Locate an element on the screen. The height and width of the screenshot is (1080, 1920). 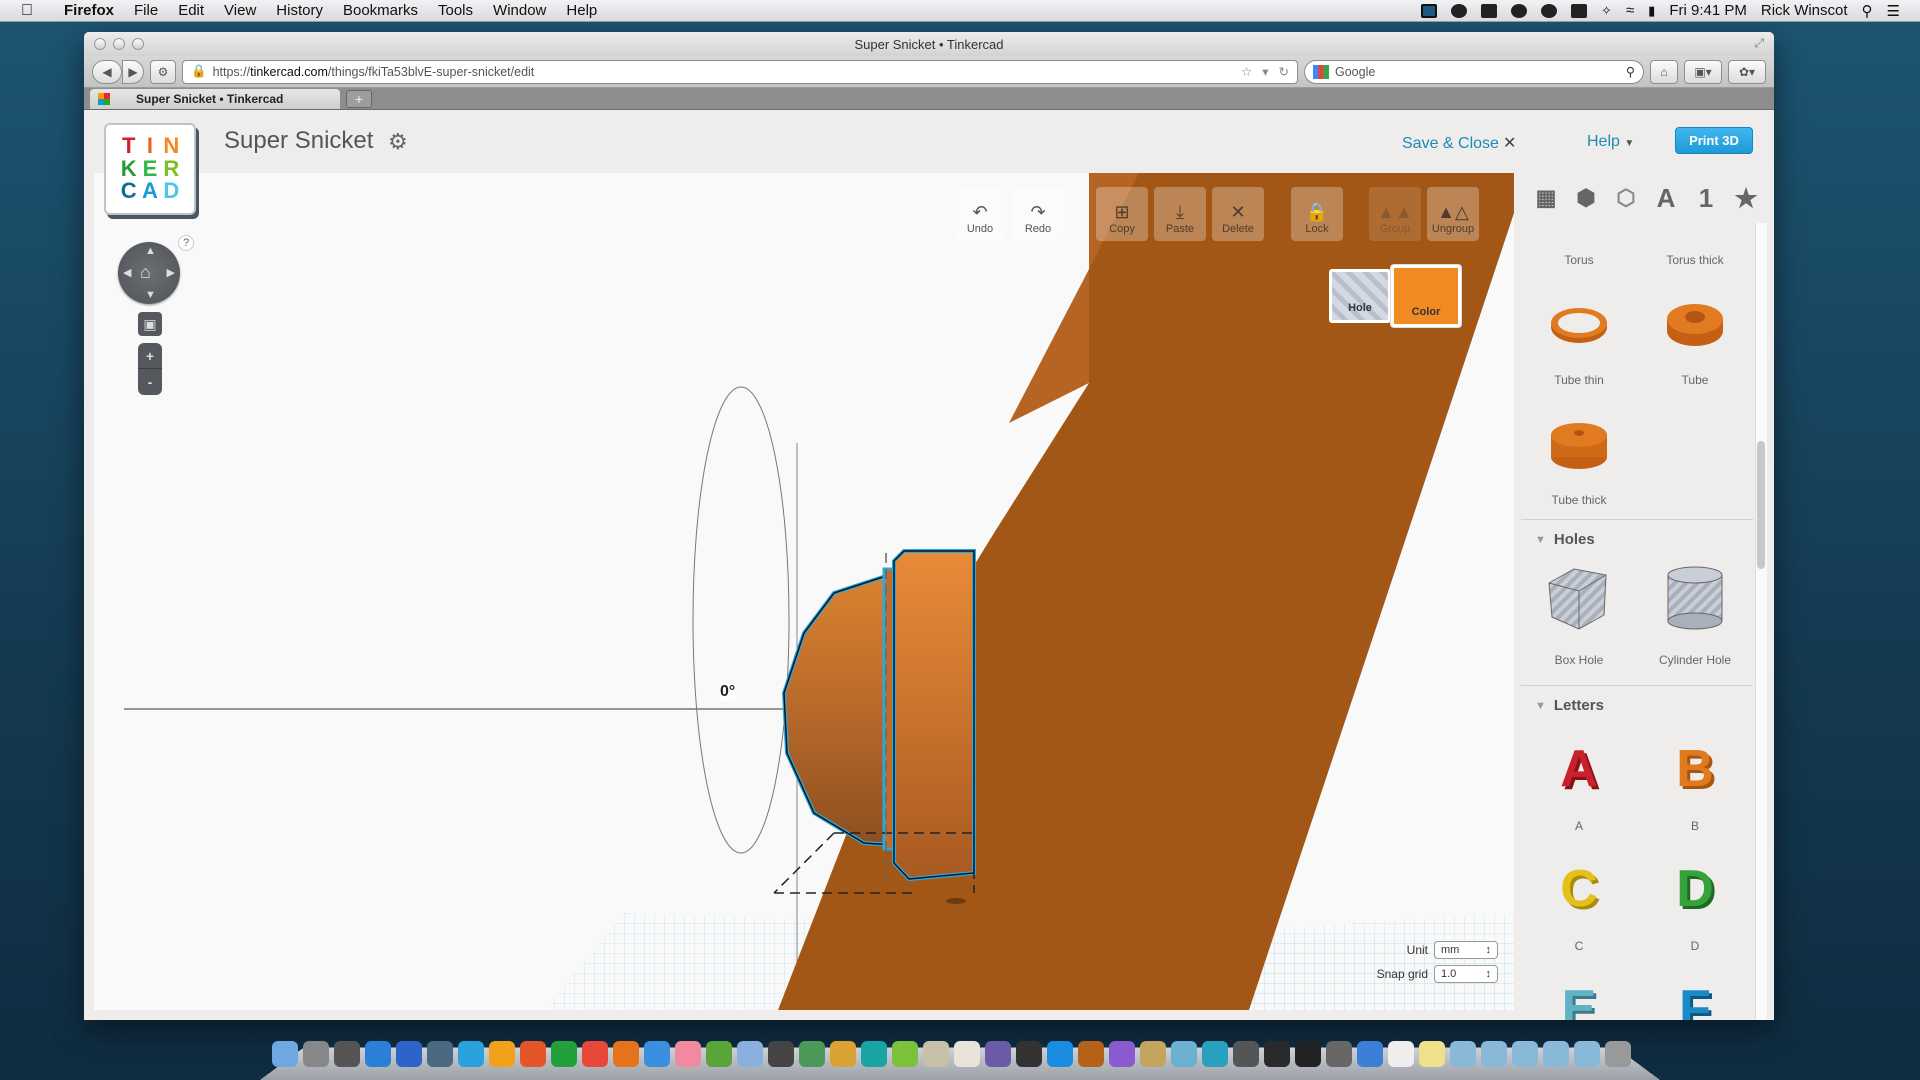
cloud-icon is located at coordinates (1519, 10).